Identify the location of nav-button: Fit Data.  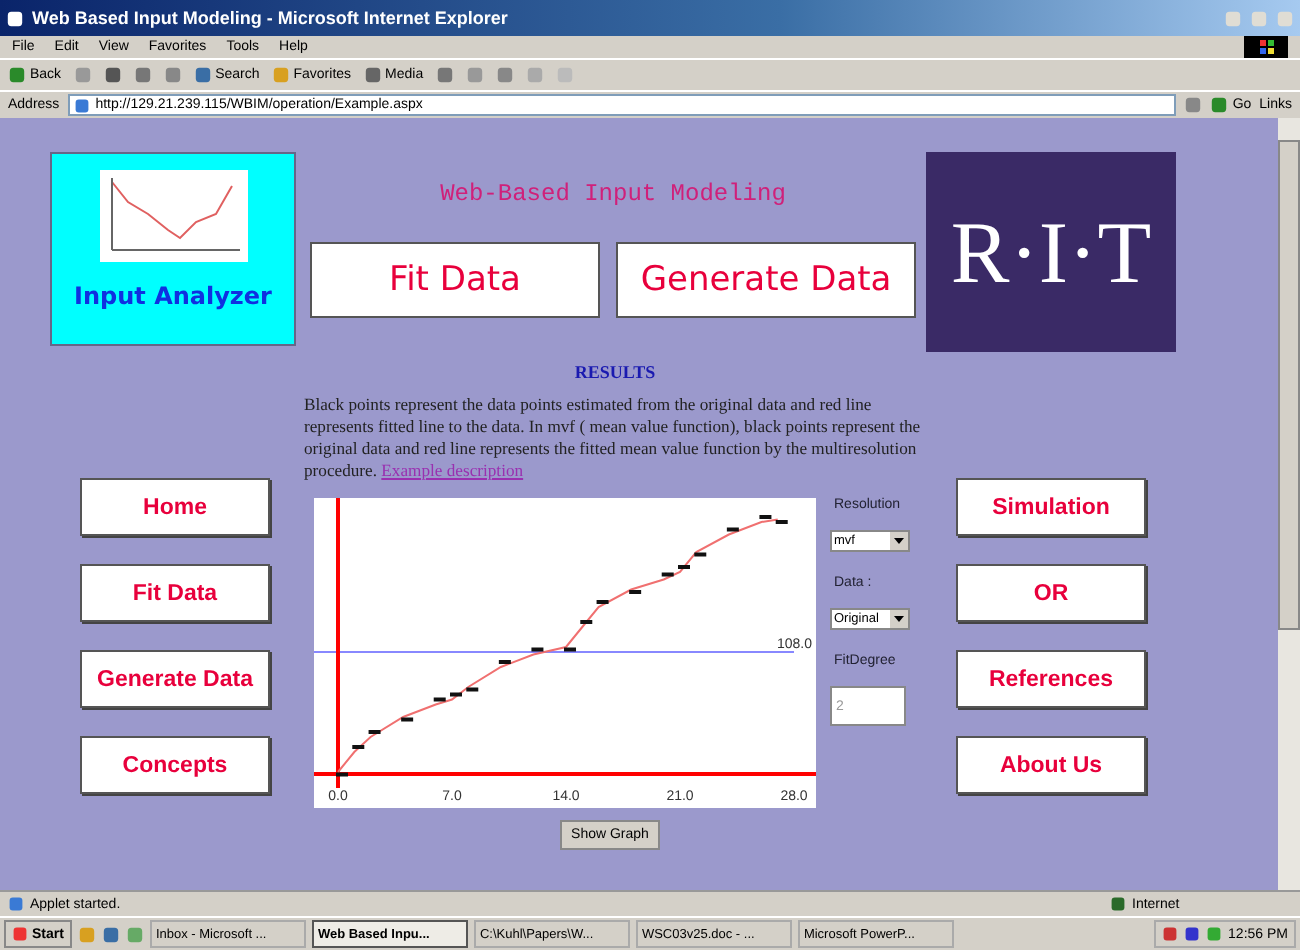
(175, 593).